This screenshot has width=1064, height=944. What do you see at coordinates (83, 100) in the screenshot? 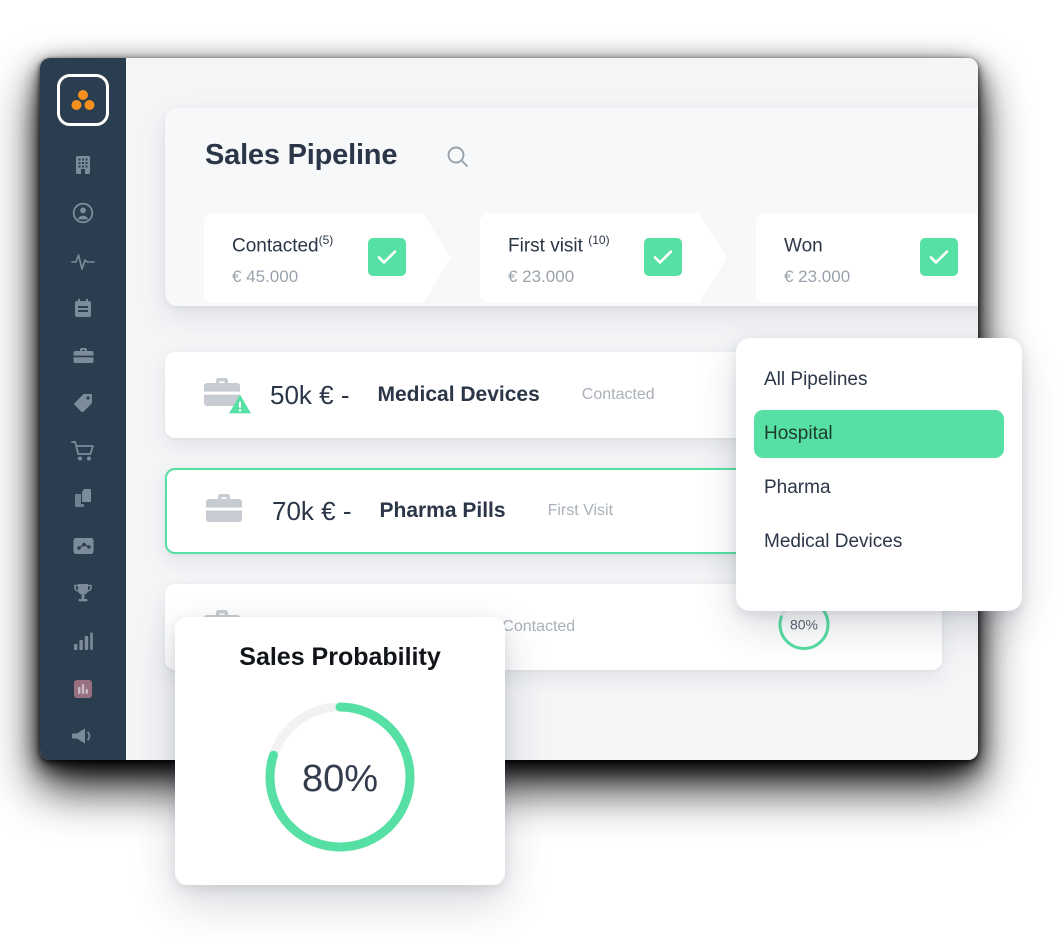
I see `three-dots-logo` at bounding box center [83, 100].